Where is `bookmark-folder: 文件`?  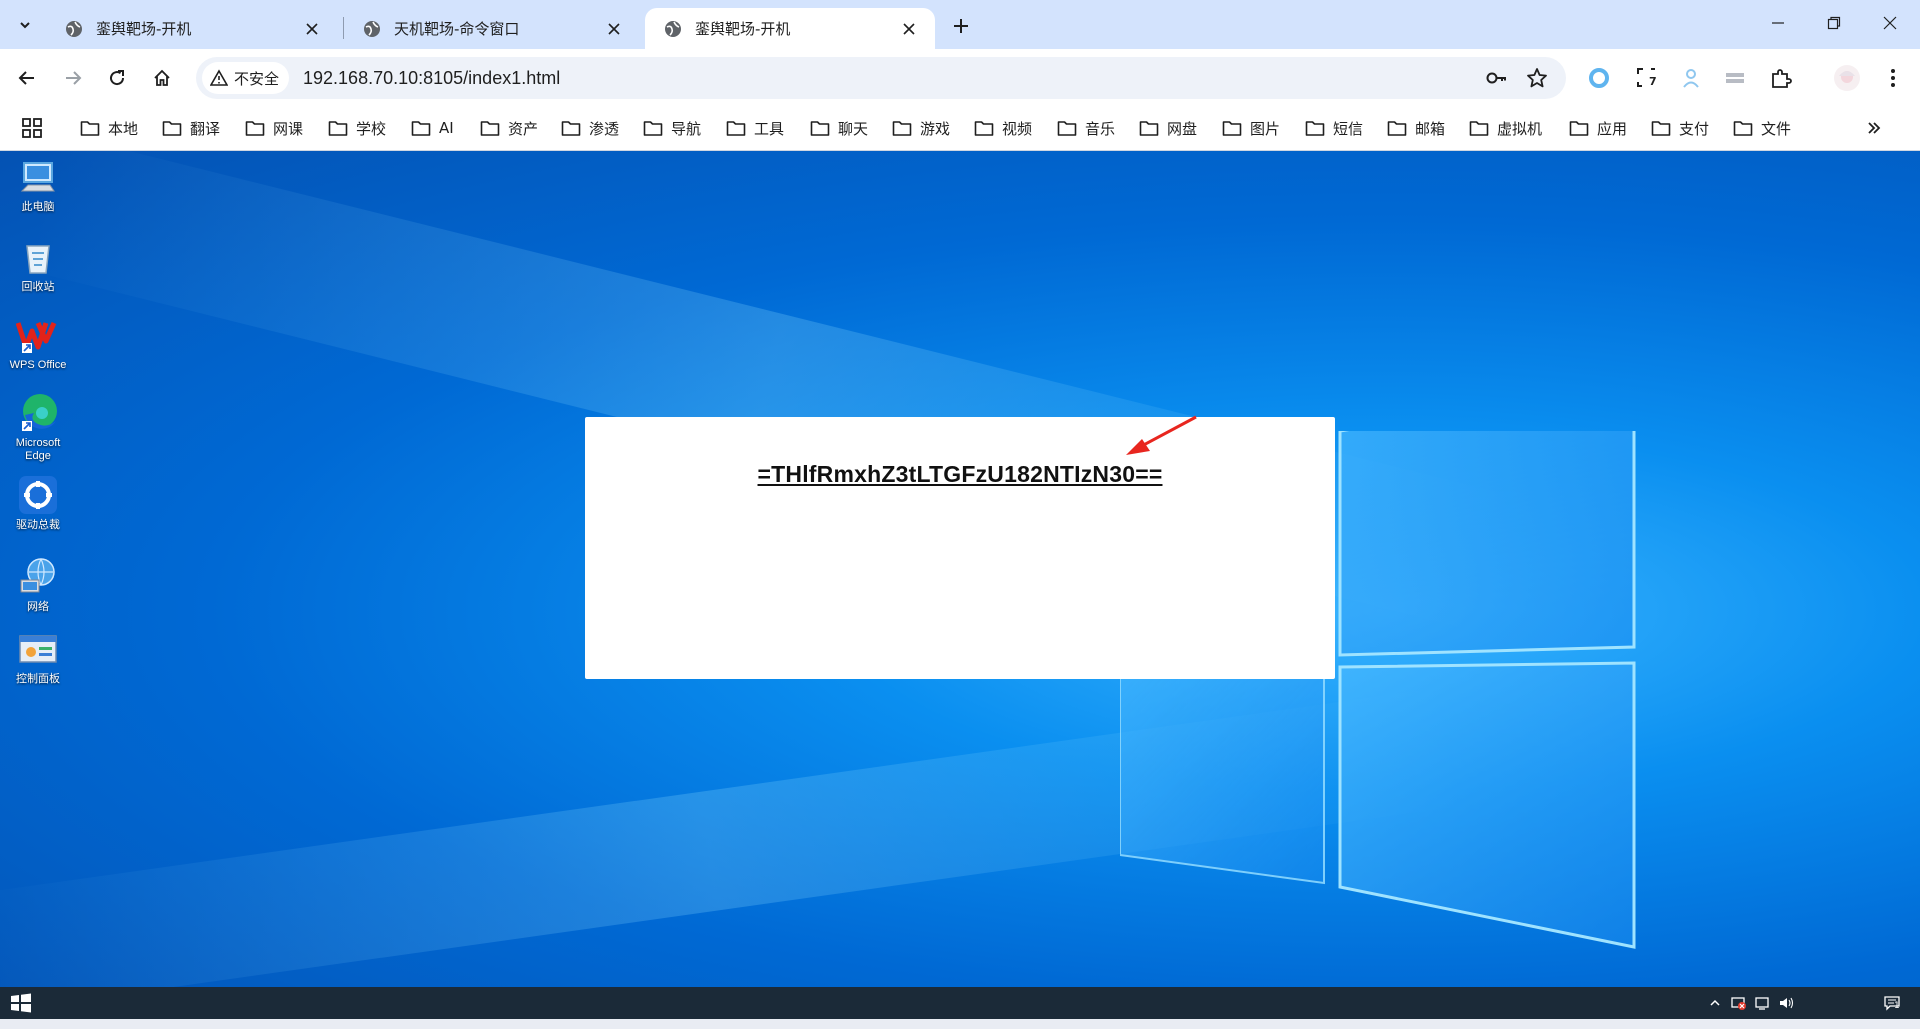 bookmark-folder: 文件 is located at coordinates (1762, 128).